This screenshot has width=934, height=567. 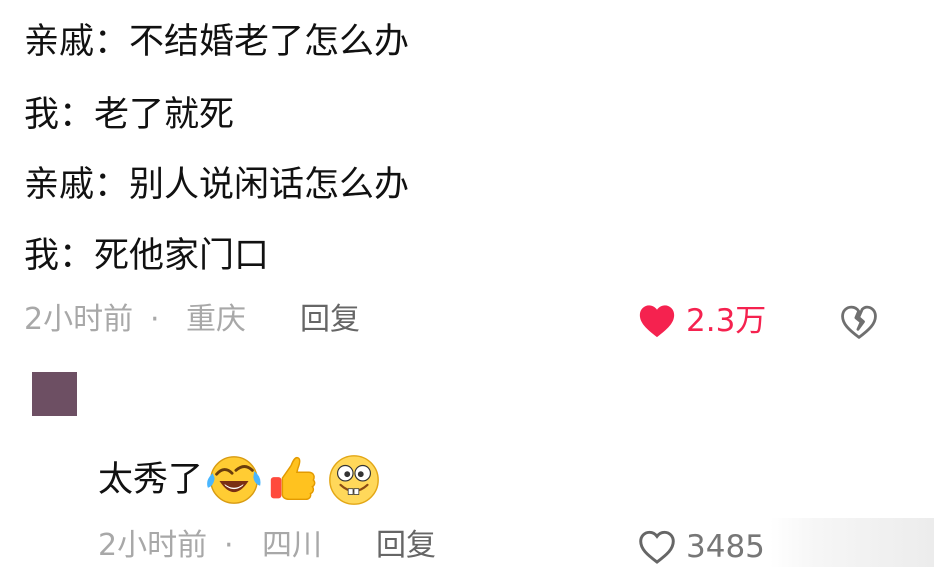 What do you see at coordinates (147, 256) in the screenshot?
I see `comment-line-4: 我：死他家门口` at bounding box center [147, 256].